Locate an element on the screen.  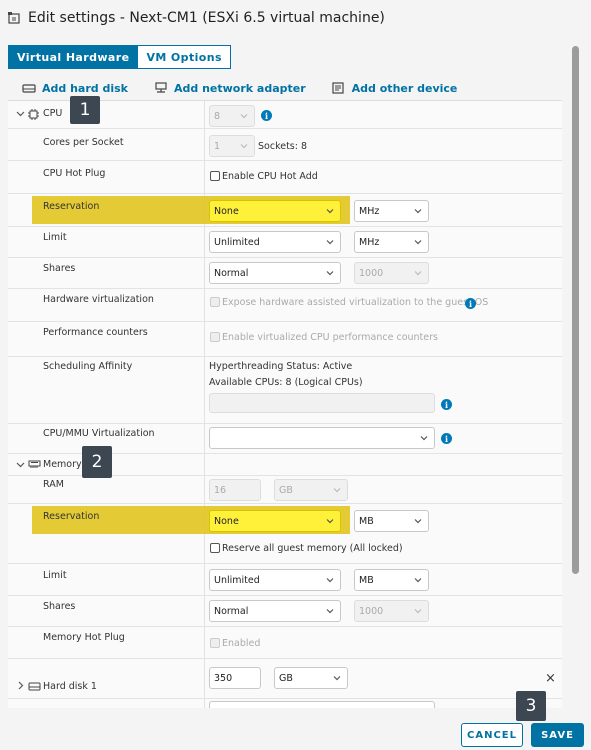
memory-reservation-label: Reservation is located at coordinates (71, 516).